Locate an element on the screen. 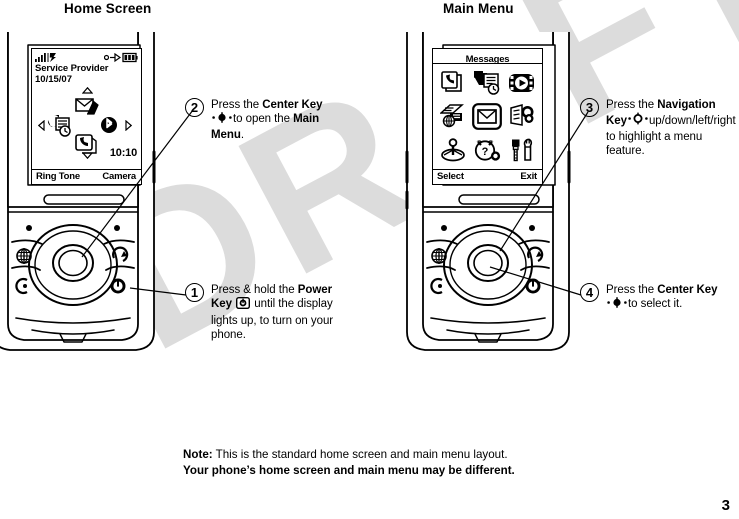 The image size is (739, 519). messages-envelope-icon is located at coordinates (87, 108).